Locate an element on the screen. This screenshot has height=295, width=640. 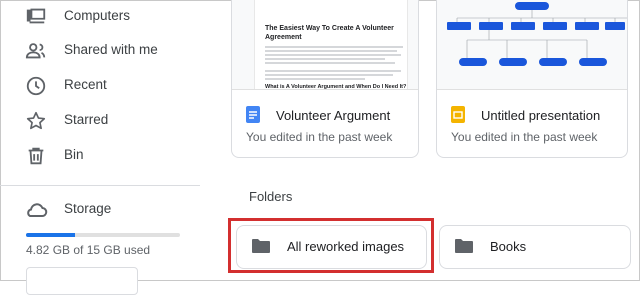
storage-progress-fill is located at coordinates (51, 235).